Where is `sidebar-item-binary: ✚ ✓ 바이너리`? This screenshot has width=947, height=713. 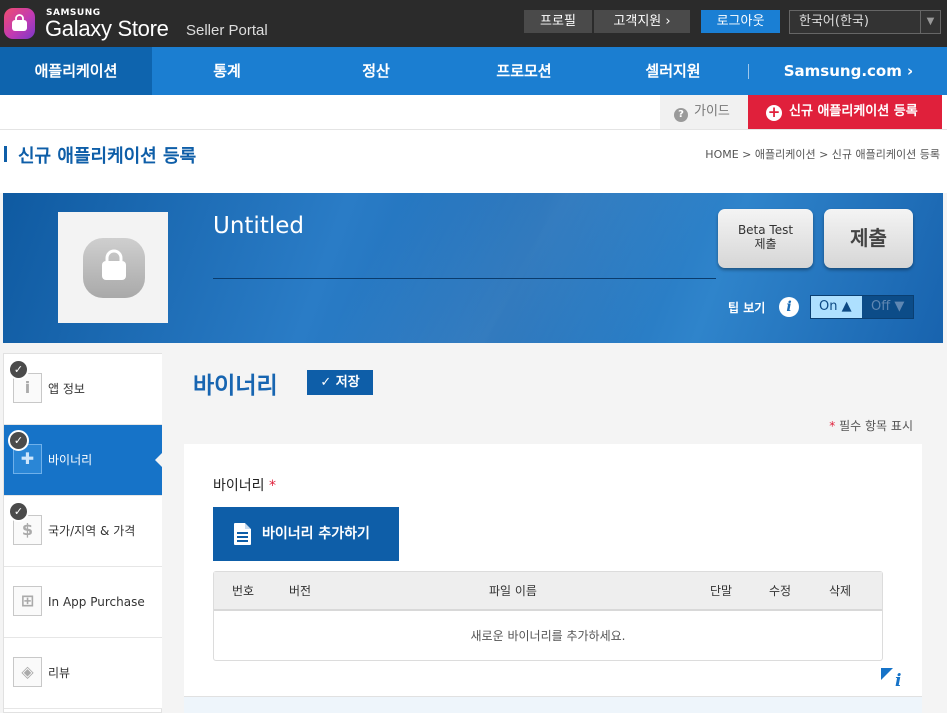 sidebar-item-binary: ✚ ✓ 바이너리 is located at coordinates (83, 460).